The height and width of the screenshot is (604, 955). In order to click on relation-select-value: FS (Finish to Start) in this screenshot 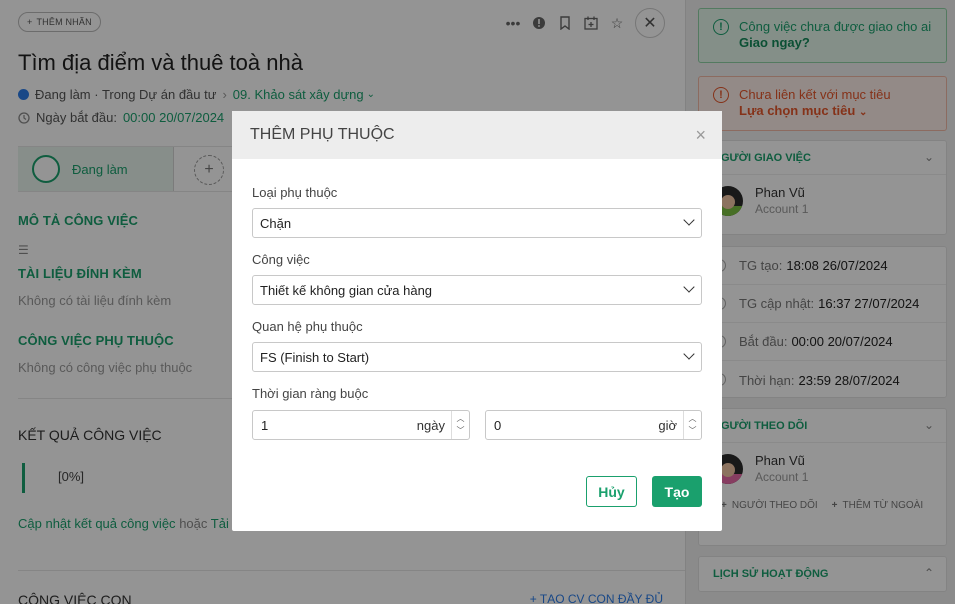, I will do `click(315, 357)`.